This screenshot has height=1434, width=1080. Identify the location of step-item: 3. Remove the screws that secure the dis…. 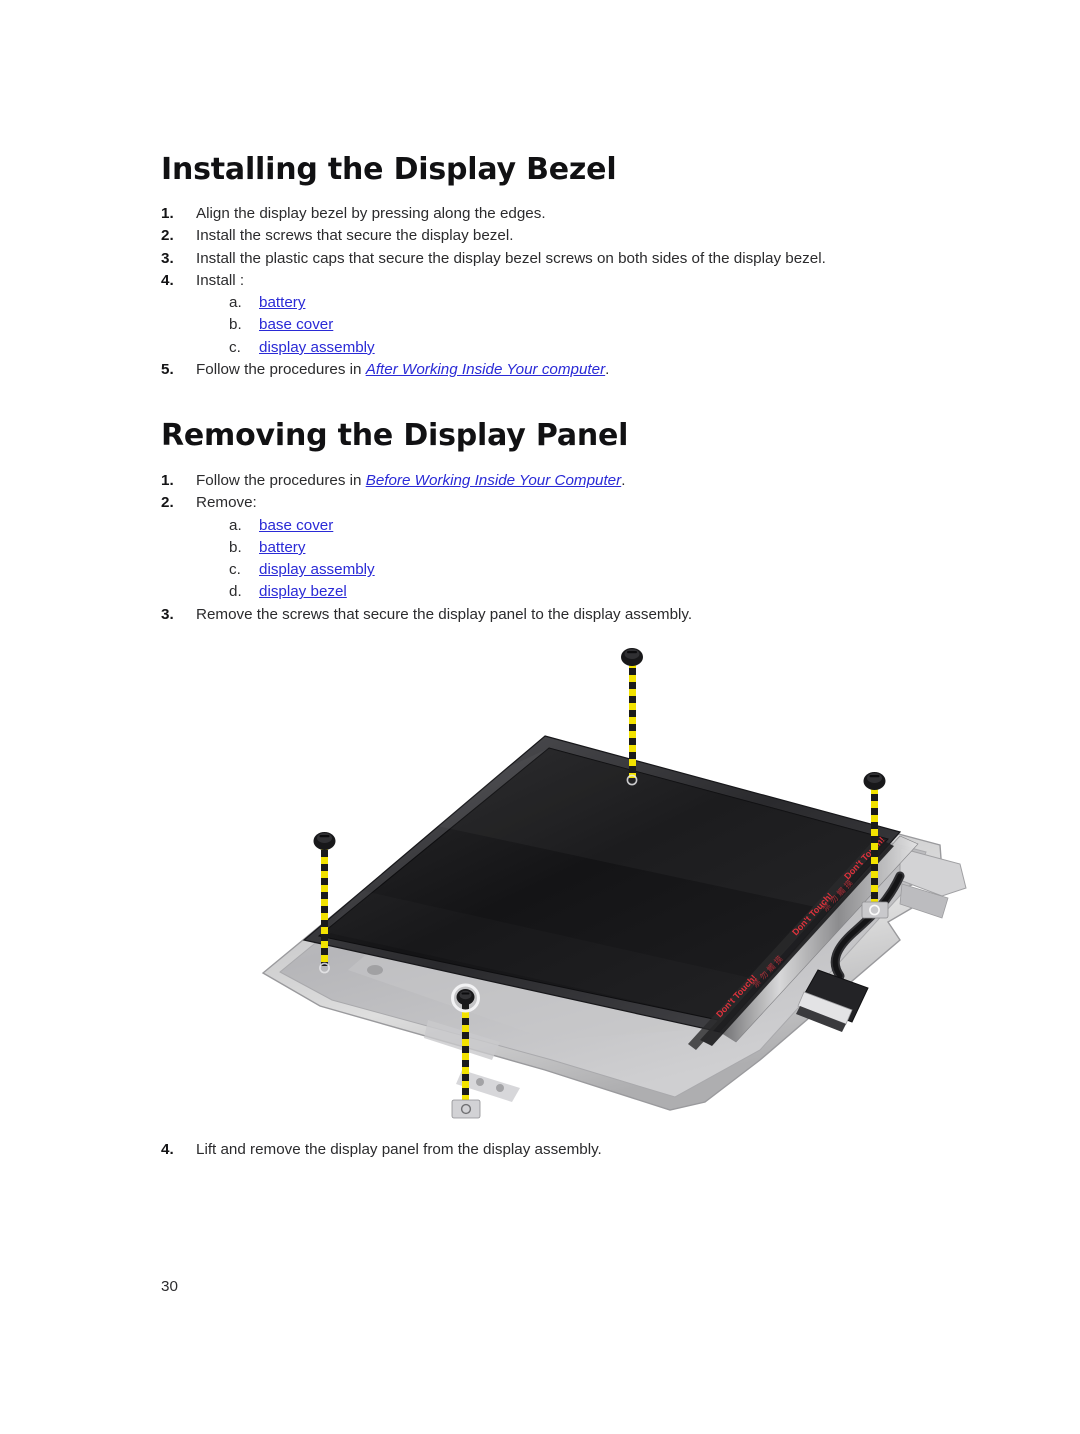
(556, 615).